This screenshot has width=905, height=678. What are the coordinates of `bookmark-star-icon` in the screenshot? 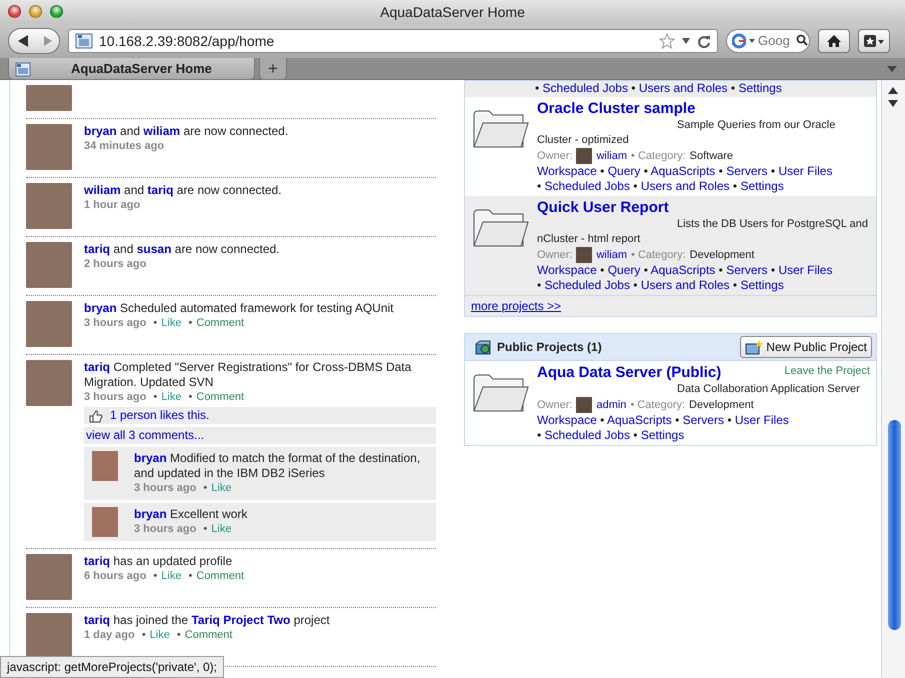 It's located at (874, 41).